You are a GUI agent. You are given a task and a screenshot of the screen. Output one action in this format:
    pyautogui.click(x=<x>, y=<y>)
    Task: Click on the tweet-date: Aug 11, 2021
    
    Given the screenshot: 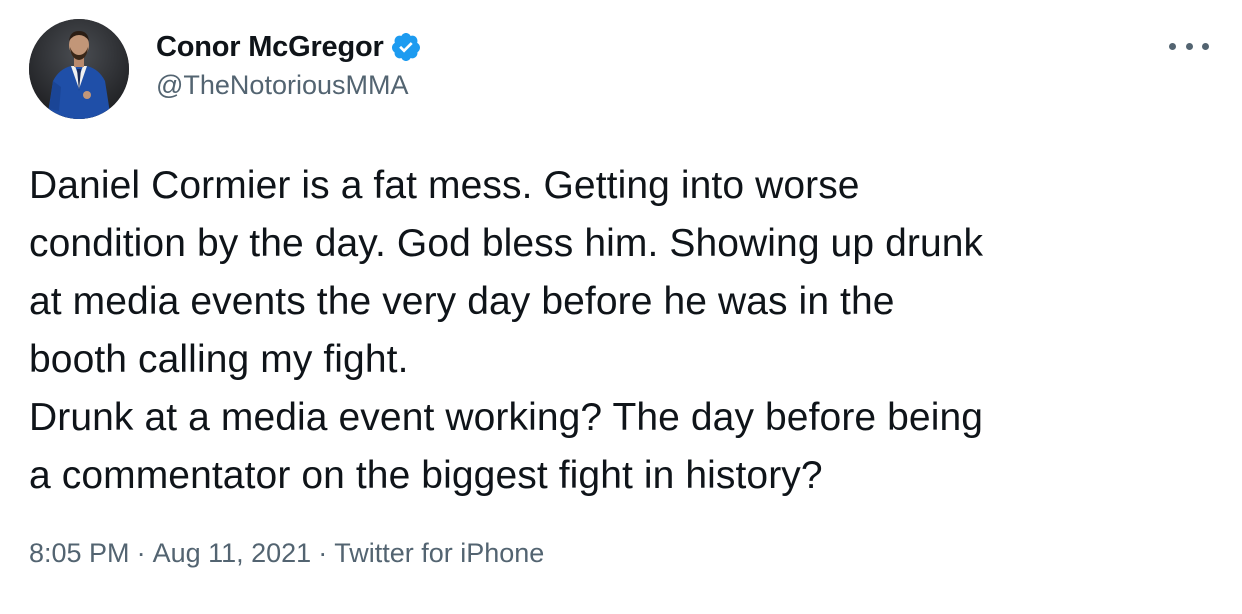 What is the action you would take?
    pyautogui.click(x=232, y=553)
    